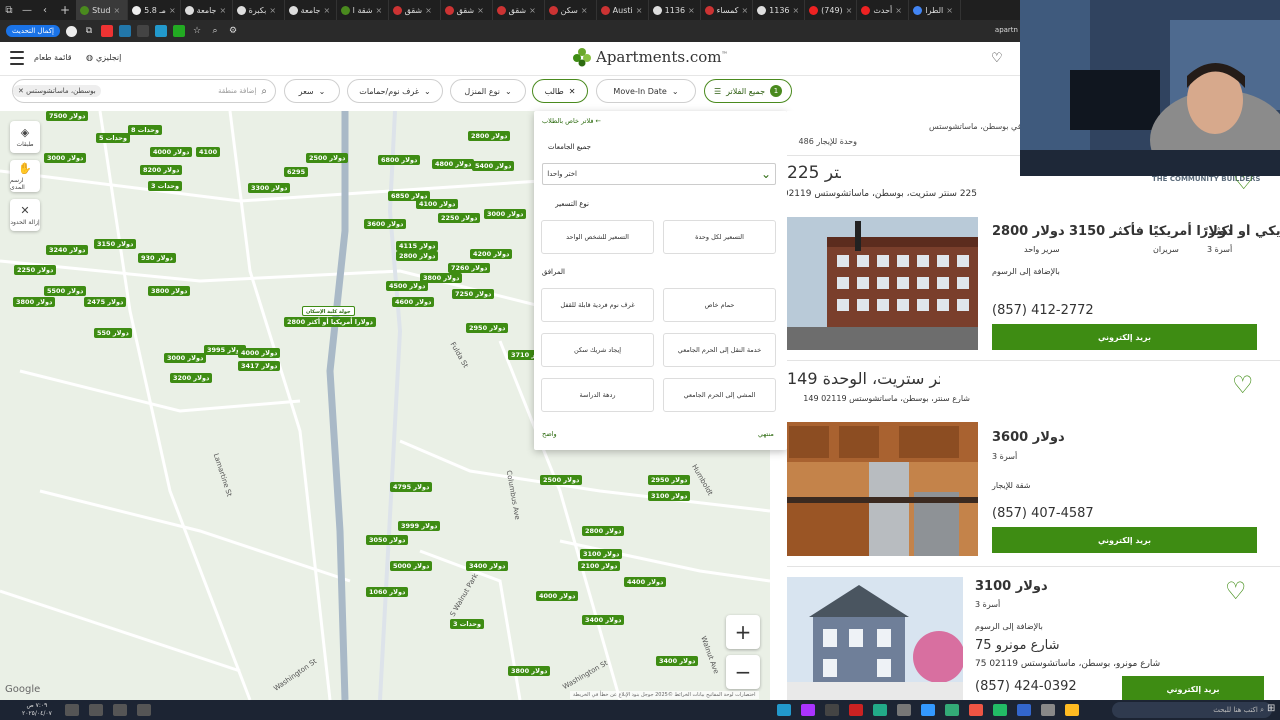  I want to click on map-price-pin: 3050 دولار, so click(387, 540).